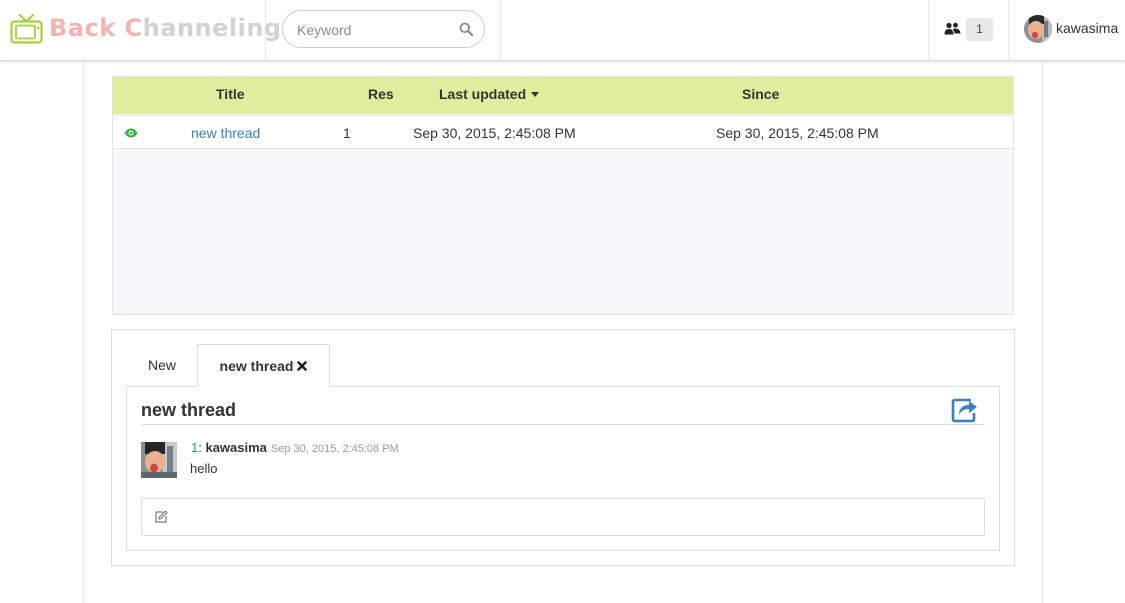 The image size is (1125, 603). Describe the element at coordinates (334, 449) in the screenshot. I see `post-timestamp: Sep 30, 2015, 2:45:08 PM` at that location.